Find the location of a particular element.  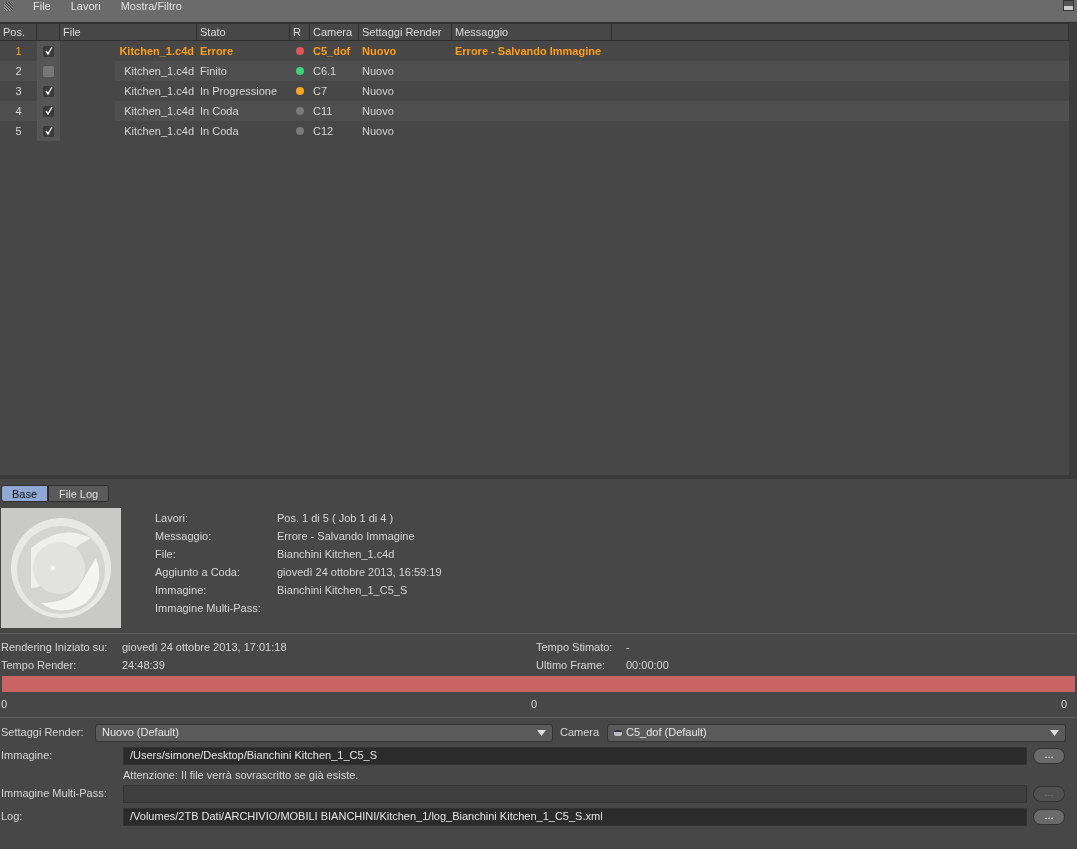

input-field: /Volumes/2TB Dati/ARCHIVIO/MOBILI BIANCHINI/Kitchen_1/log_Bianchini Kitchen_1_C5_S.xml is located at coordinates (575, 816).